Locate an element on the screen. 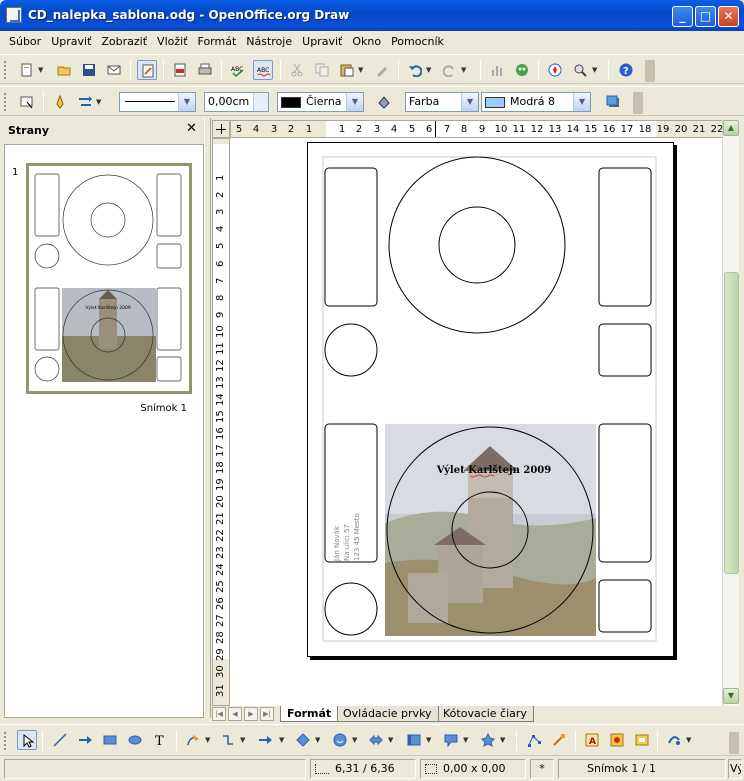 Image resolution: width=744 pixels, height=781 pixels. menu-help: Pomocník is located at coordinates (417, 42).